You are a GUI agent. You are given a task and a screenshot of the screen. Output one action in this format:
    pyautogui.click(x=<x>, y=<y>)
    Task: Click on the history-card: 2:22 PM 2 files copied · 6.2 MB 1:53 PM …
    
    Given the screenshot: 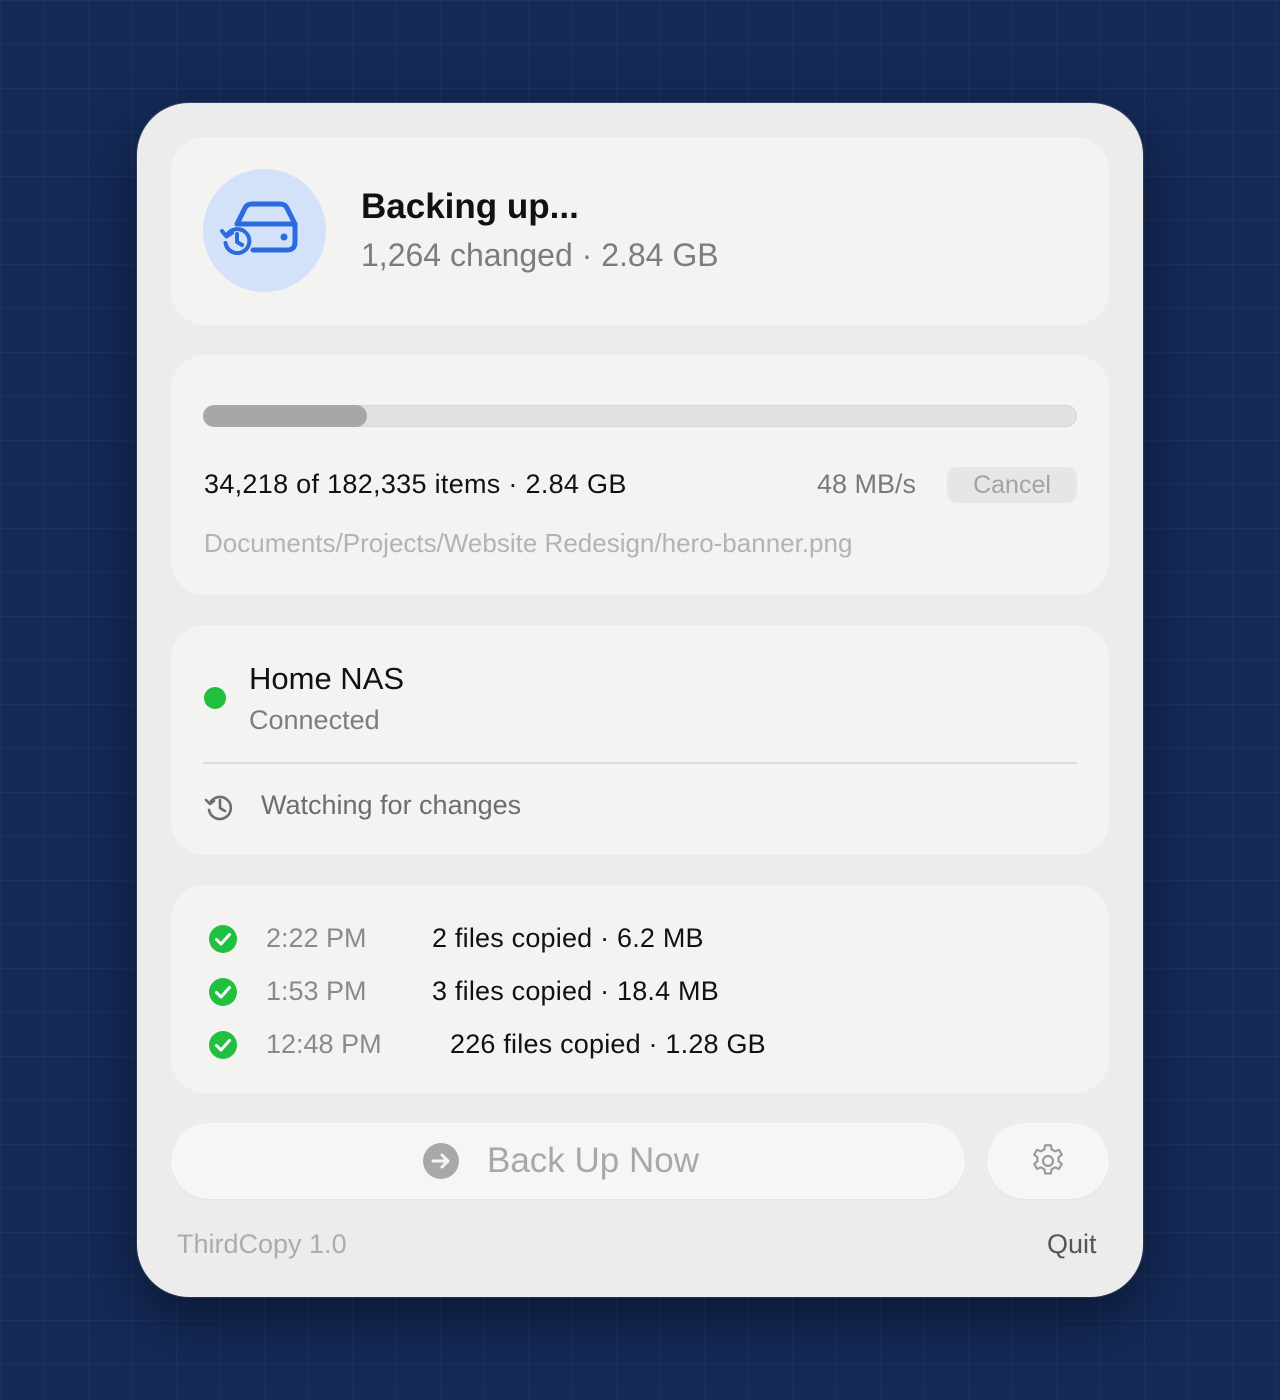 What is the action you would take?
    pyautogui.click(x=640, y=989)
    